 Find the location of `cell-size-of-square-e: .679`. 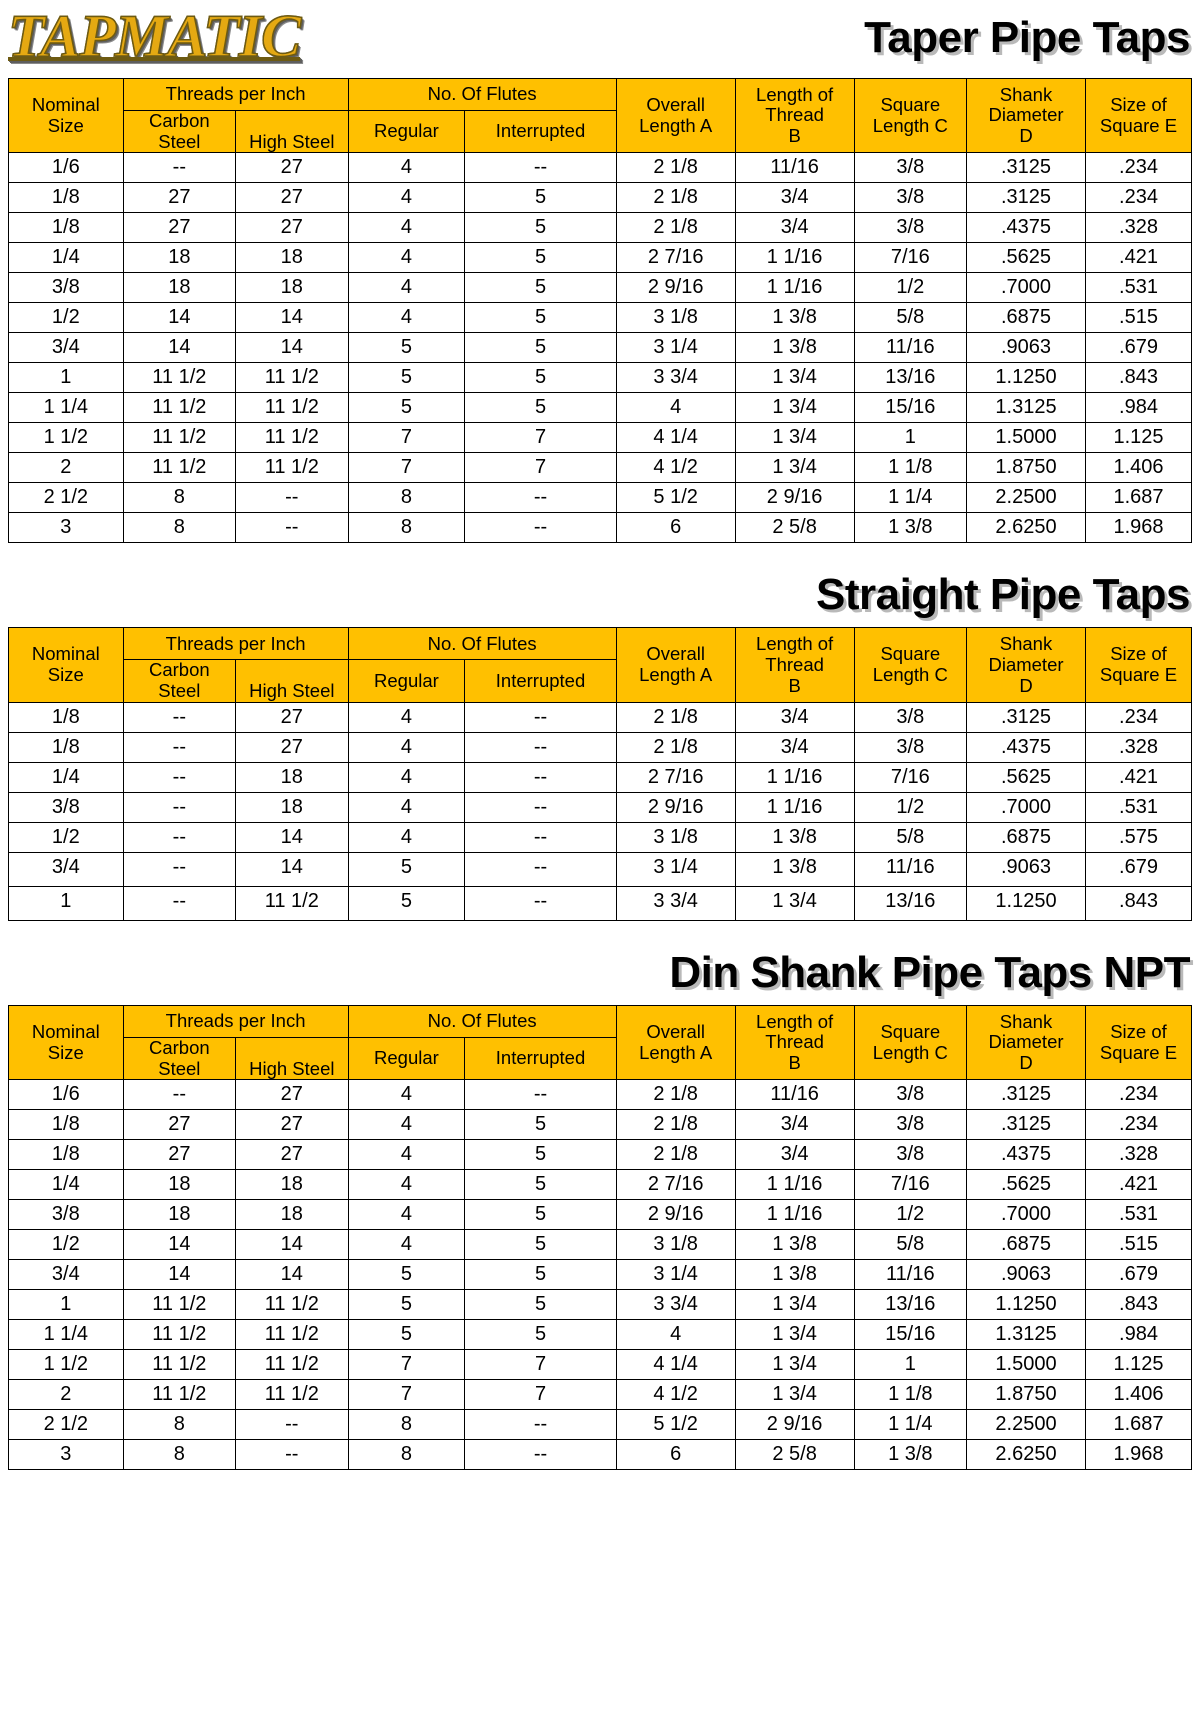

cell-size-of-square-e: .679 is located at coordinates (1138, 1275).